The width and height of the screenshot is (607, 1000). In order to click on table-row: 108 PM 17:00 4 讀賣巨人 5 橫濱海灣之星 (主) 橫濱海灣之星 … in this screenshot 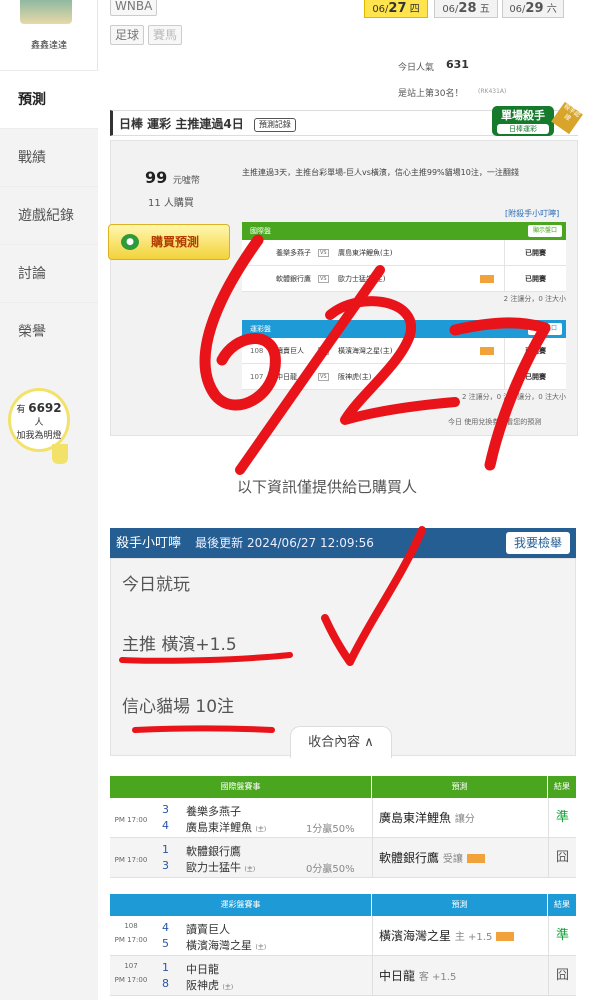, I will do `click(343, 936)`.